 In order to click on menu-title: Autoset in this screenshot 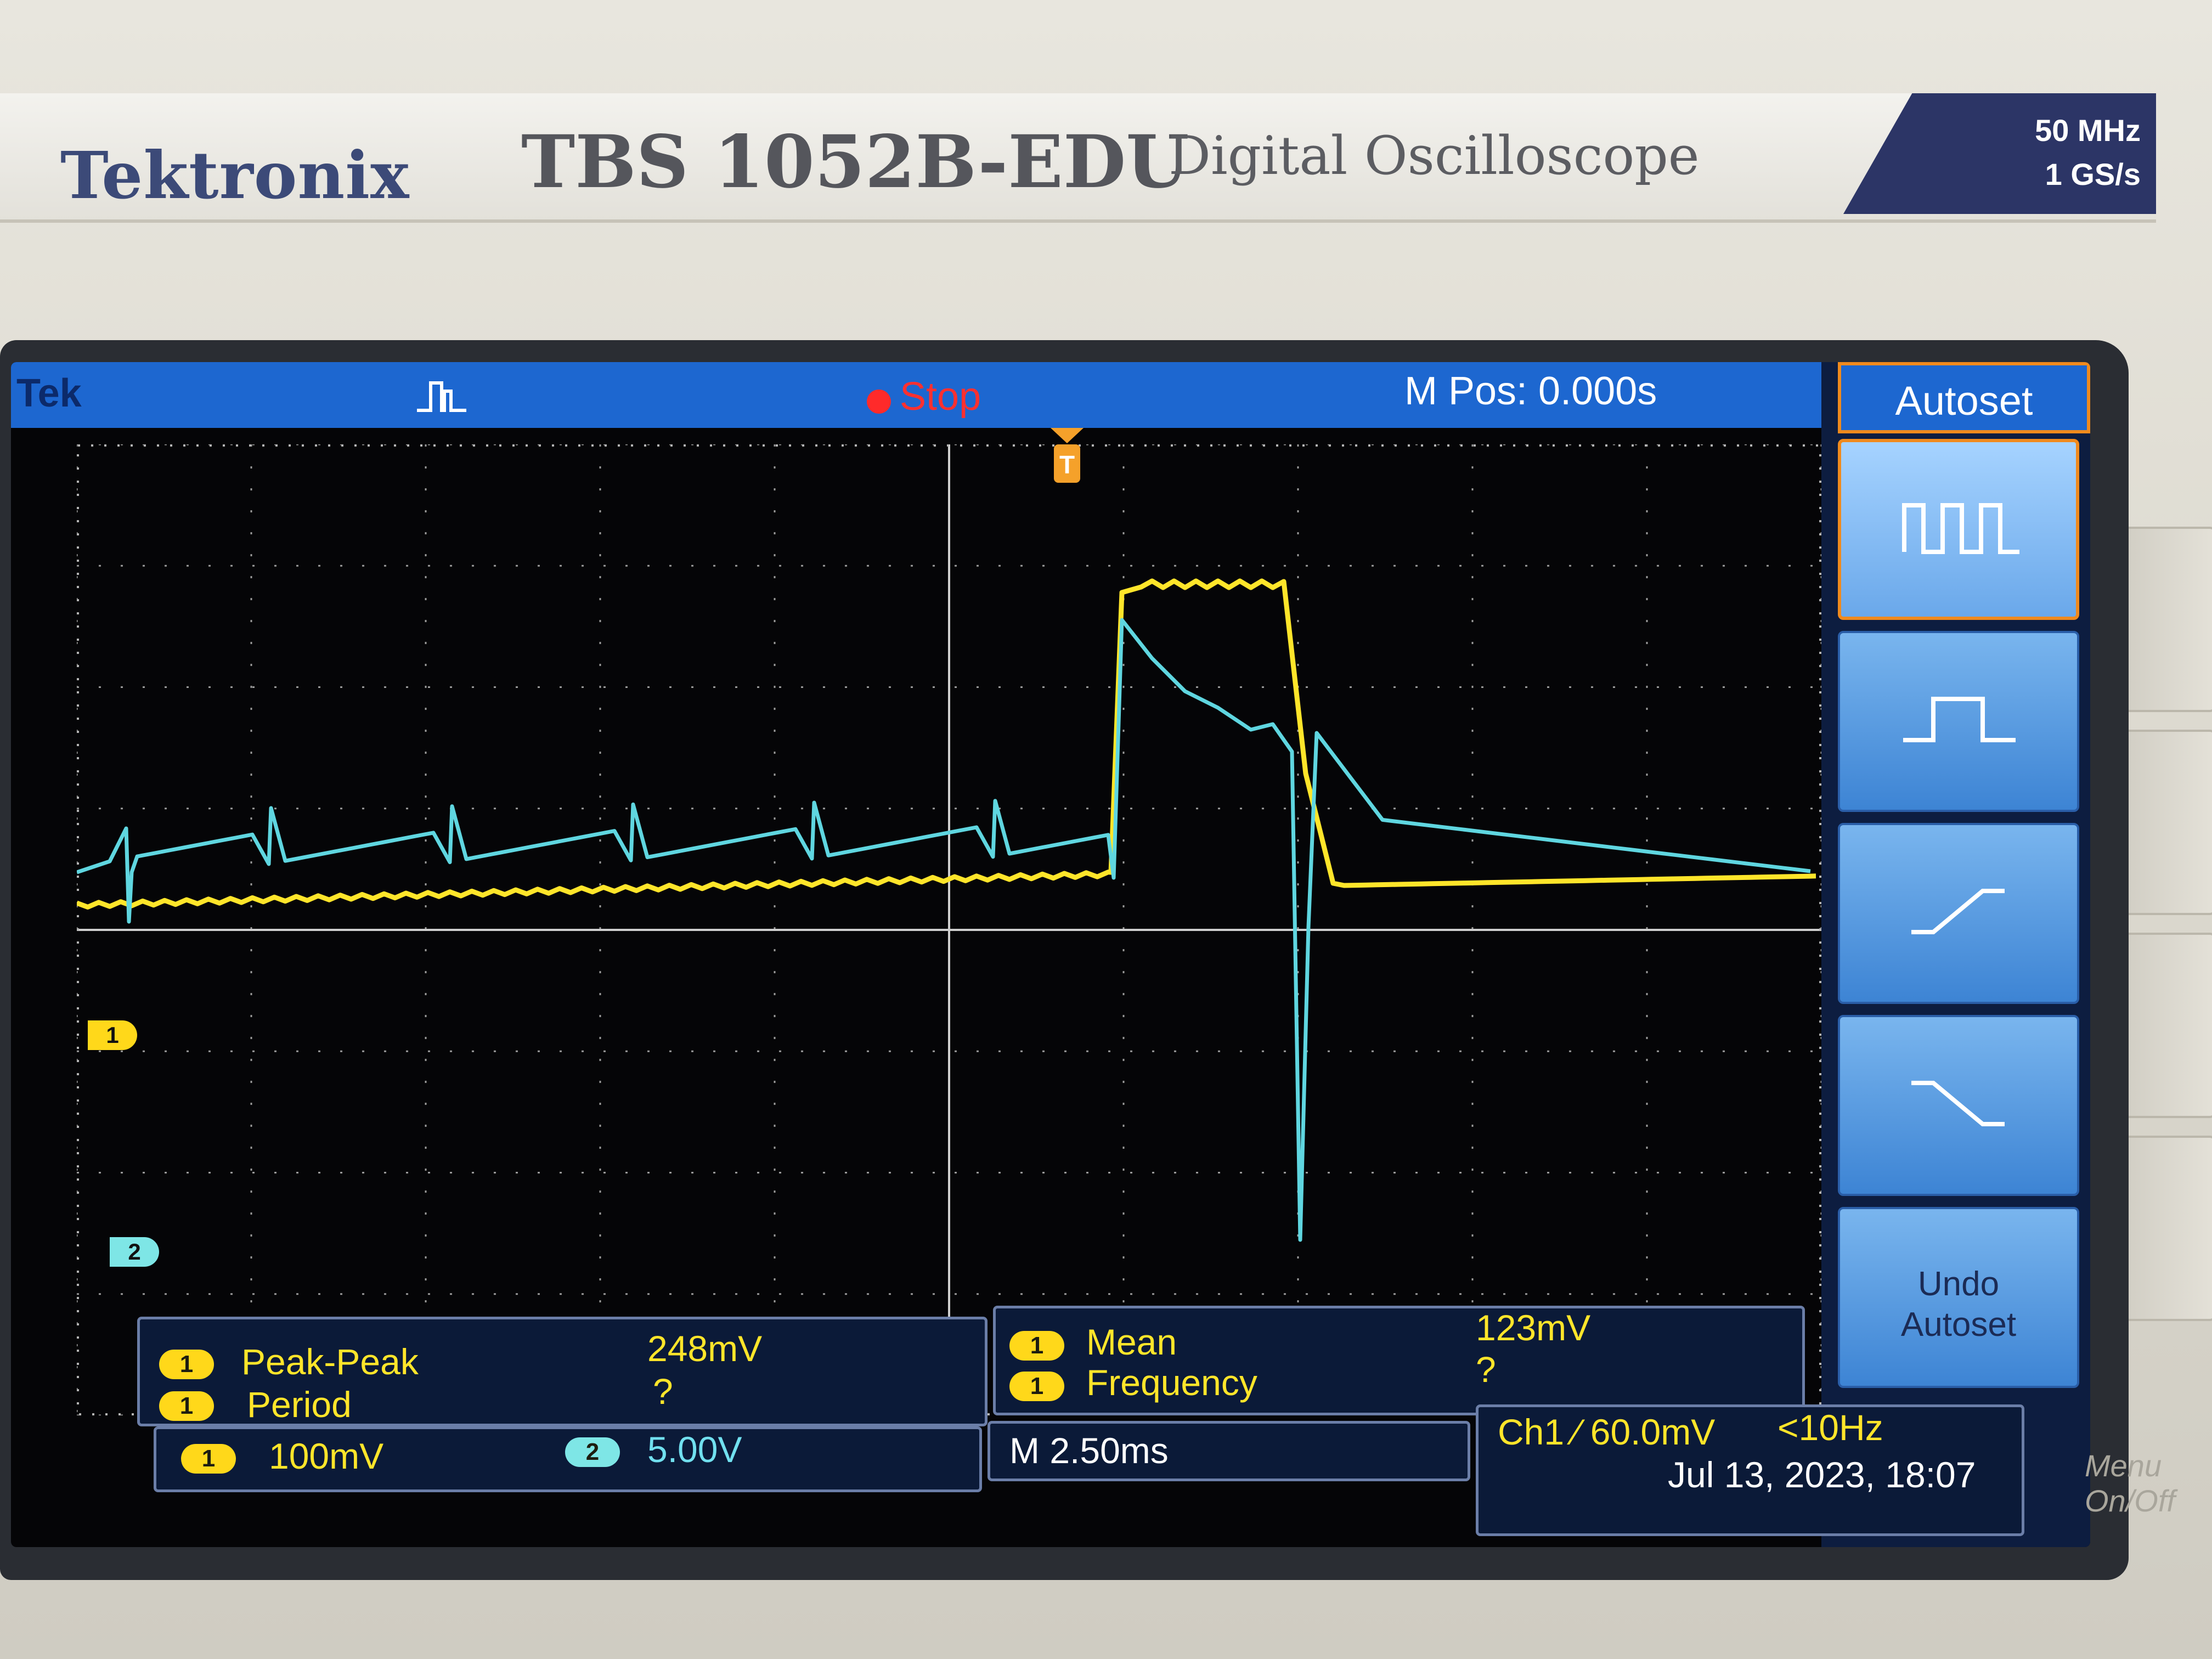, I will do `click(1964, 398)`.